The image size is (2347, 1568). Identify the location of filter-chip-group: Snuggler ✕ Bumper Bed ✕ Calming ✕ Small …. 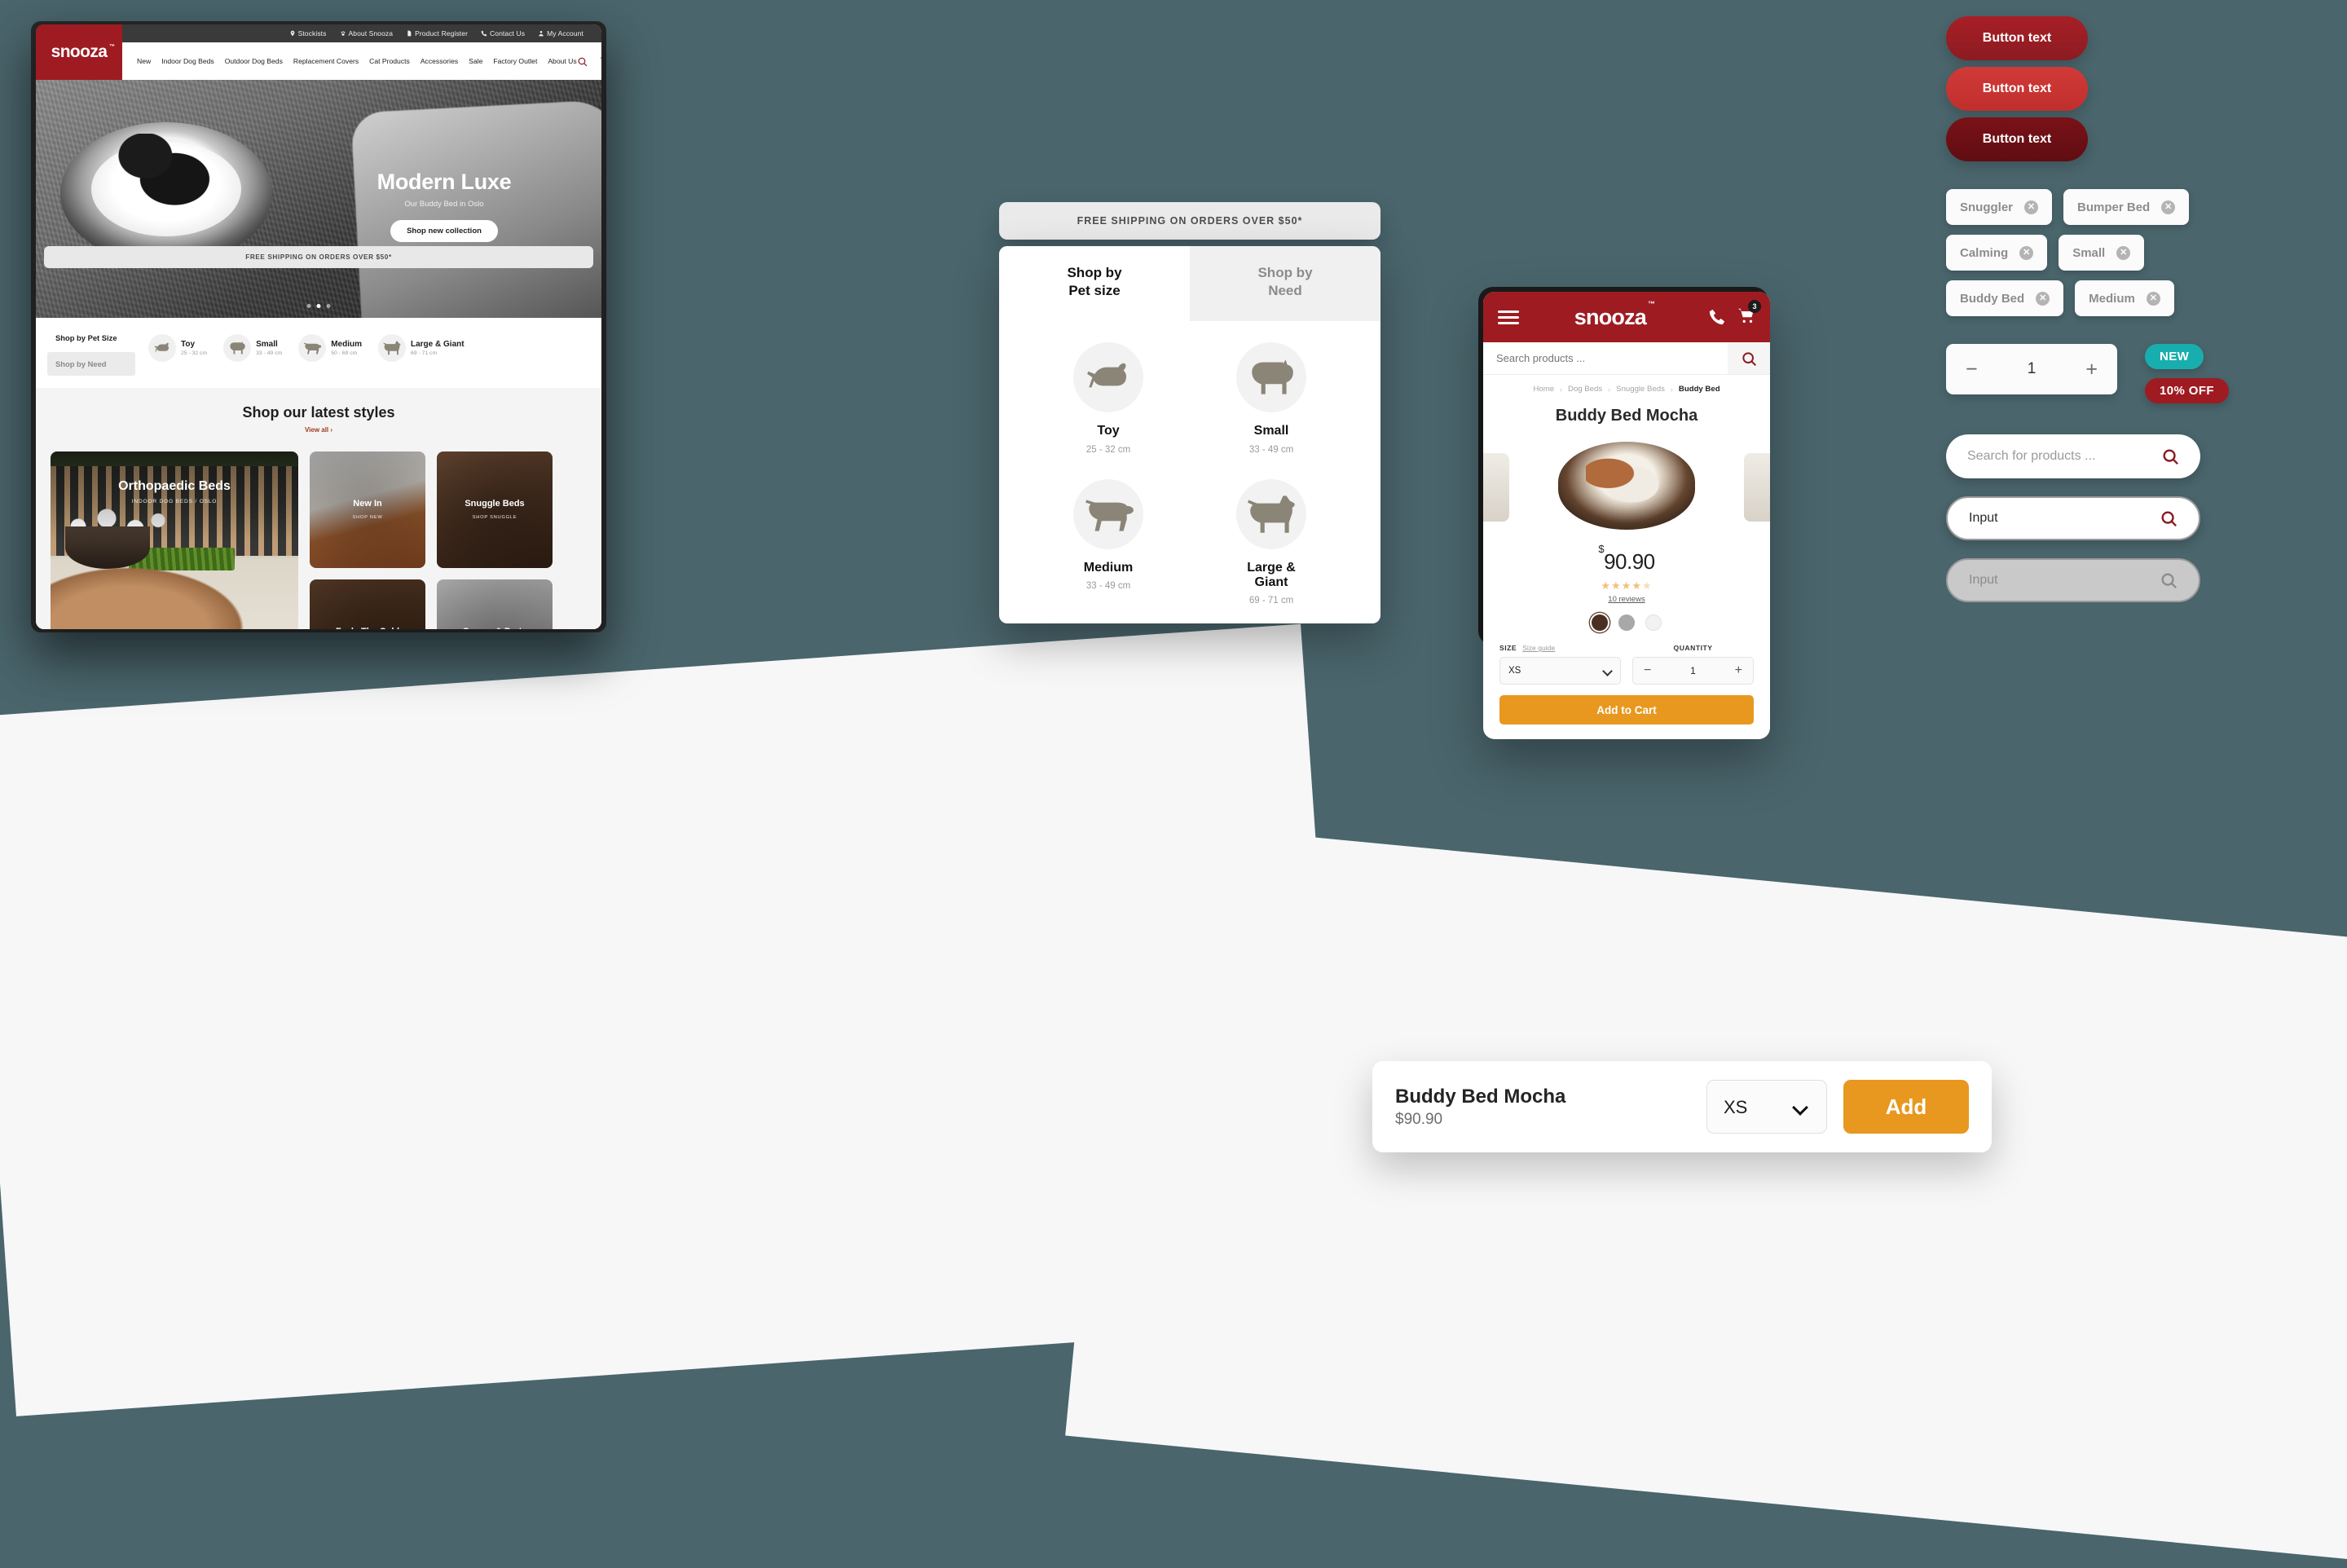
(2072, 252).